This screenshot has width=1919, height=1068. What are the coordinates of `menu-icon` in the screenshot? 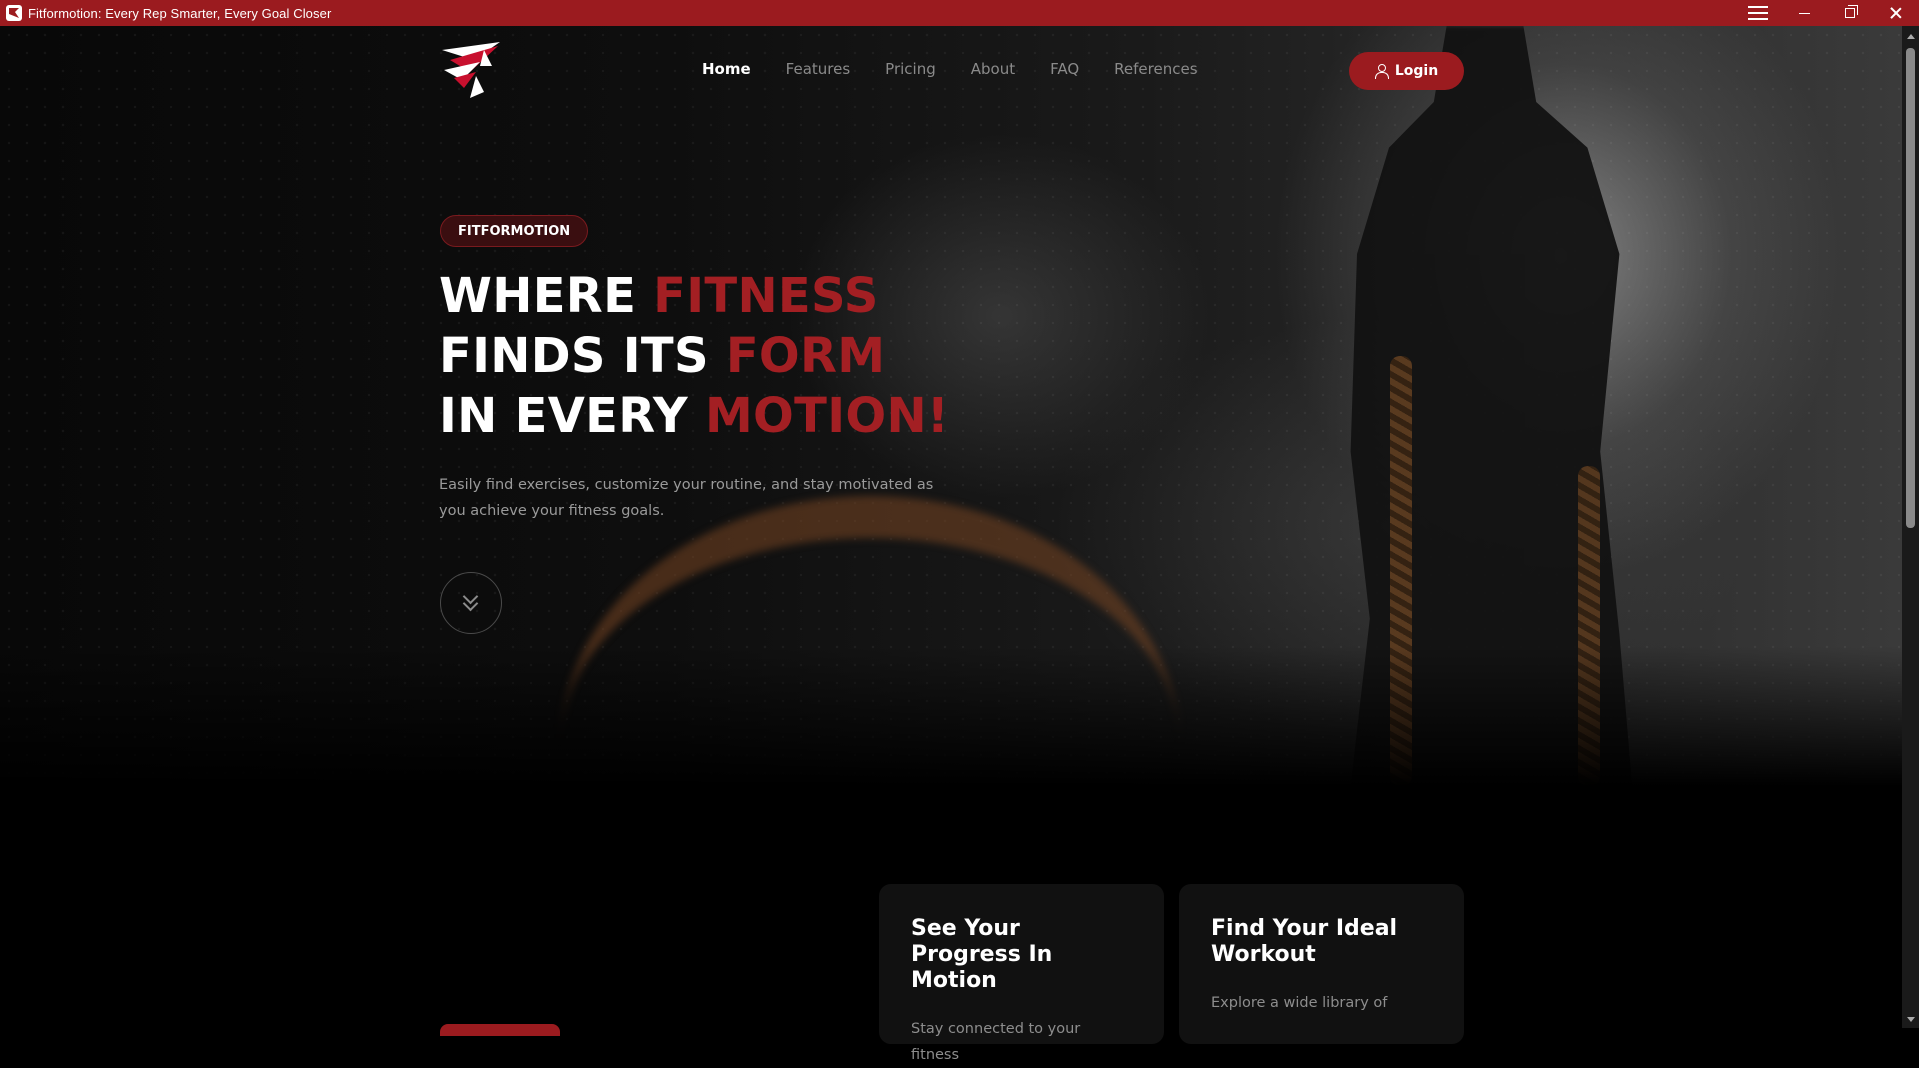 It's located at (1758, 13).